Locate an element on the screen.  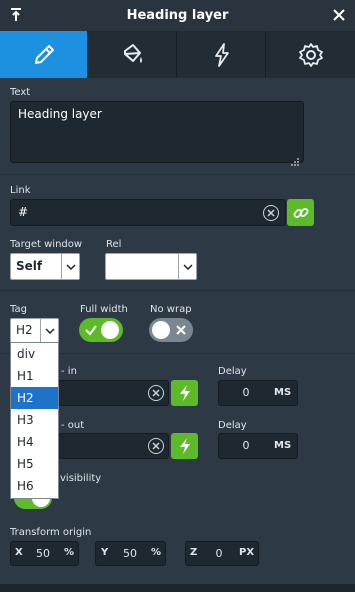
gear-icon is located at coordinates (311, 54).